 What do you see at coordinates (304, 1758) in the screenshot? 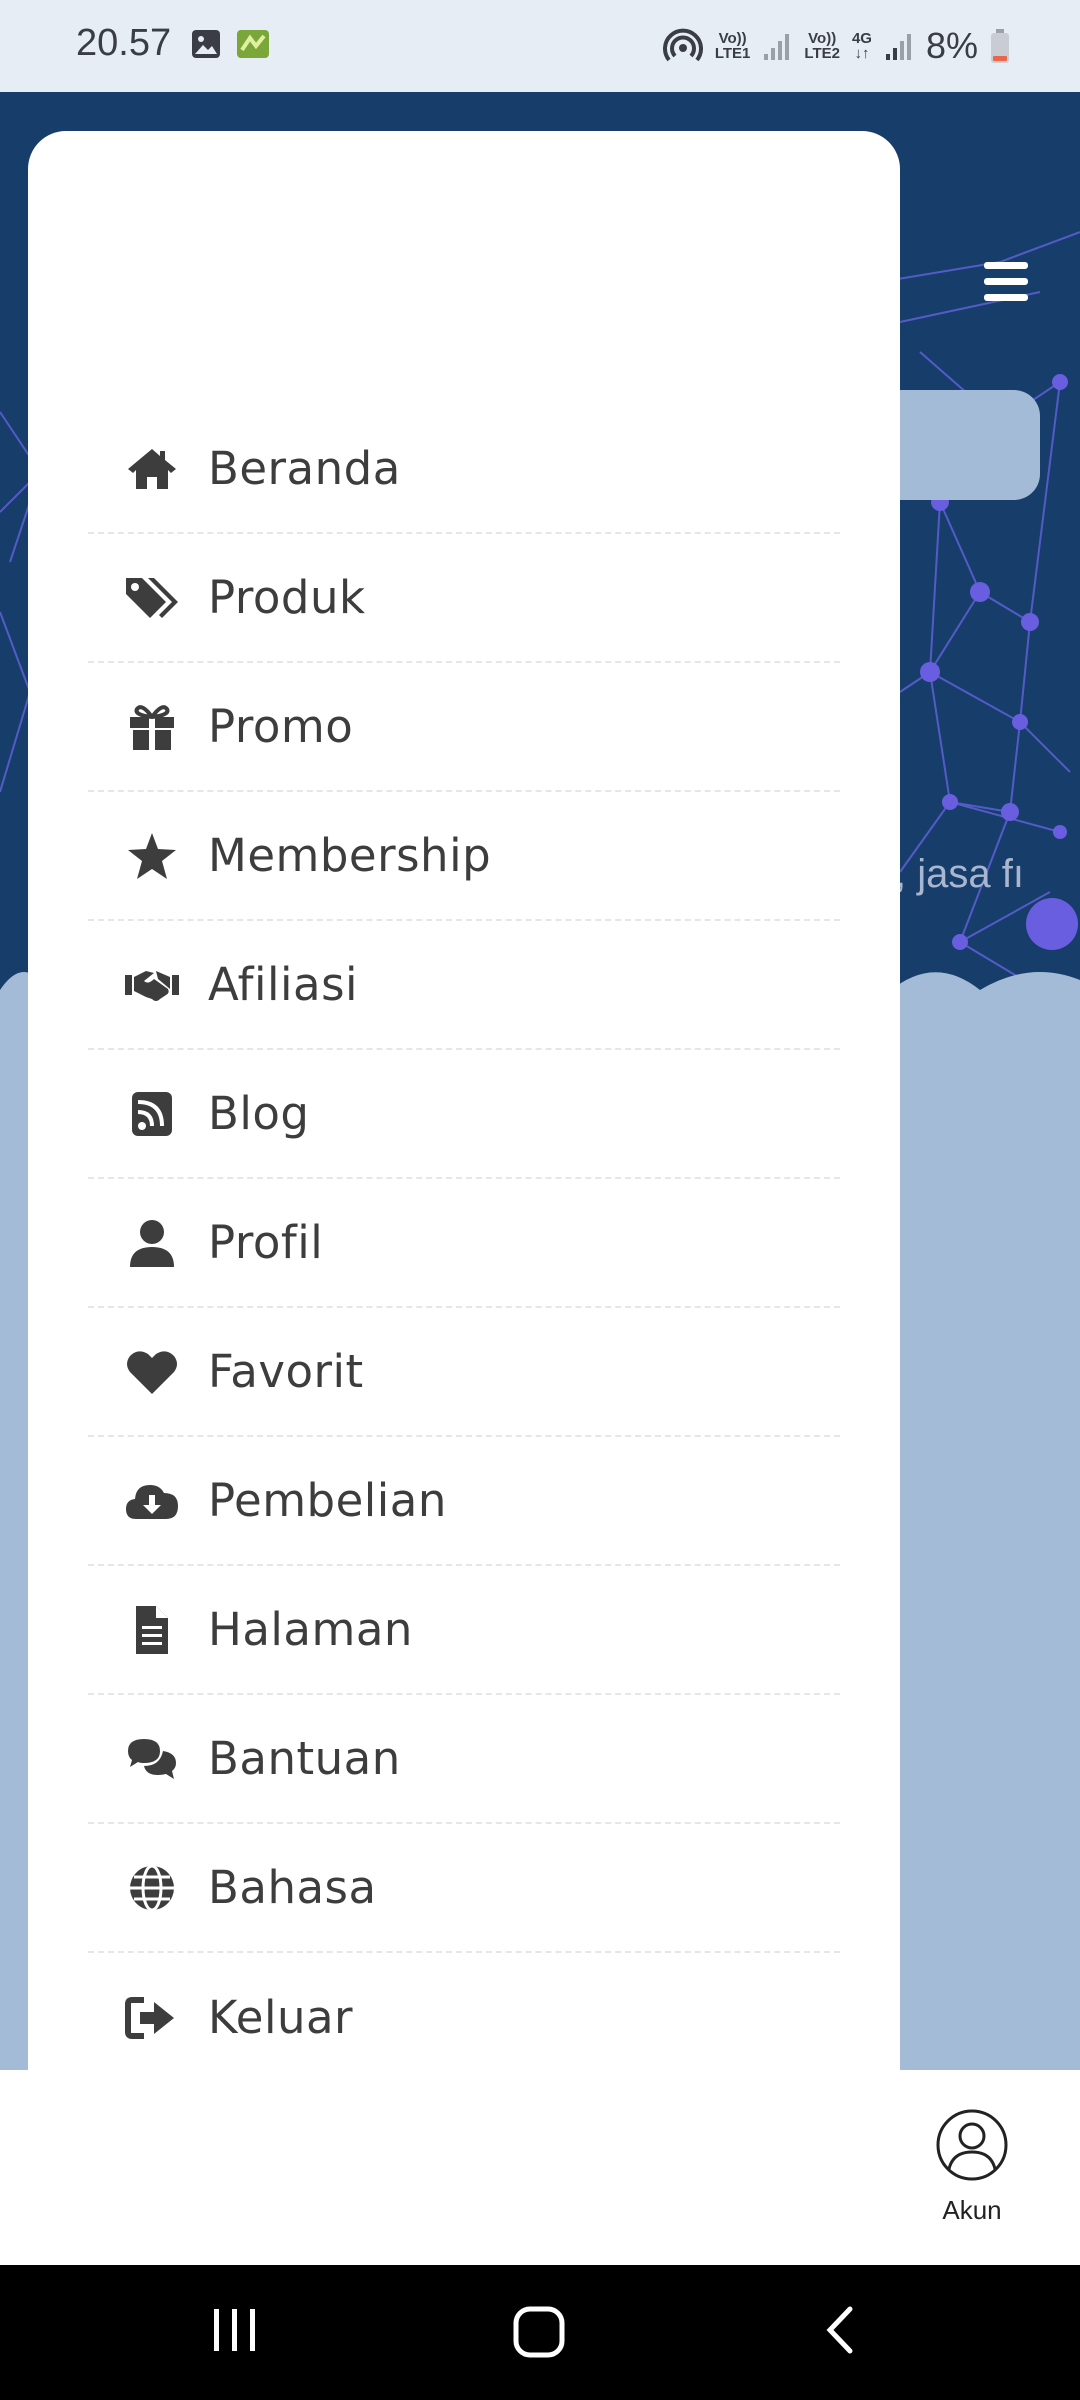
I see `menu-item-label: Bantuan` at bounding box center [304, 1758].